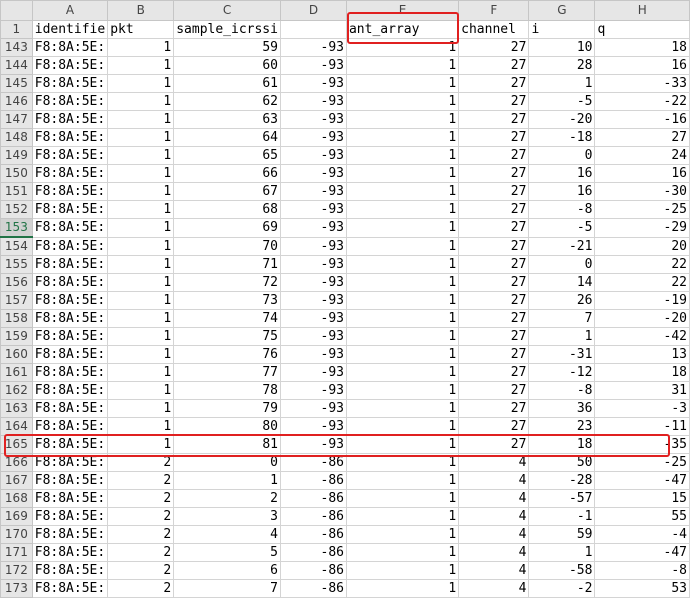 Image resolution: width=690 pixels, height=598 pixels. Describe the element at coordinates (562, 282) in the screenshot. I see `cell-g: 14` at that location.